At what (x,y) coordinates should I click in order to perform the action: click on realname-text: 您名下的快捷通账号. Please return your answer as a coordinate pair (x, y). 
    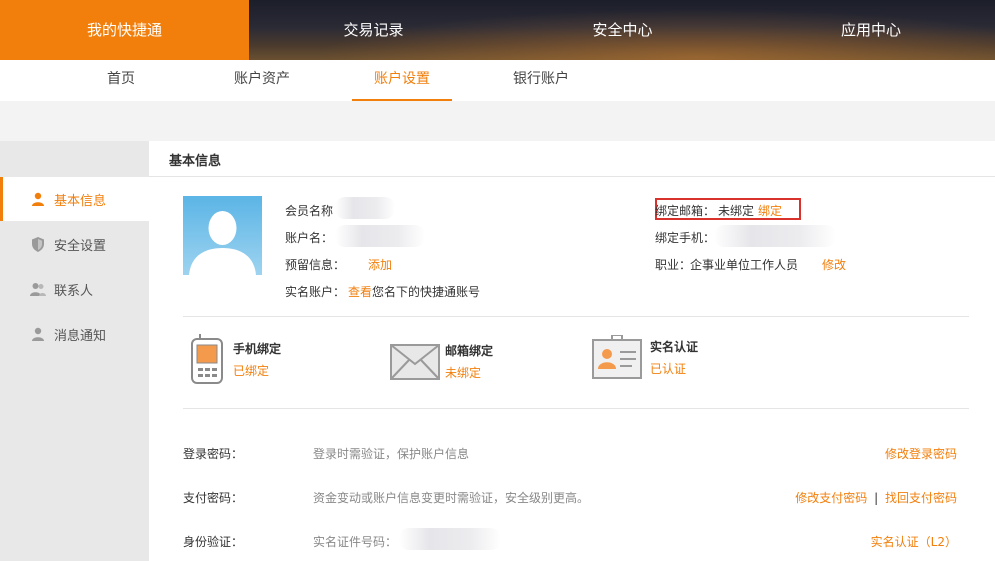
    Looking at the image, I should click on (426, 292).